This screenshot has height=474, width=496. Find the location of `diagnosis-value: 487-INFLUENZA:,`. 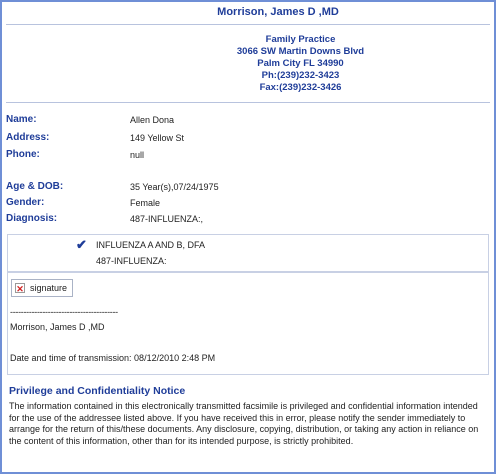

diagnosis-value: 487-INFLUENZA:, is located at coordinates (167, 219).